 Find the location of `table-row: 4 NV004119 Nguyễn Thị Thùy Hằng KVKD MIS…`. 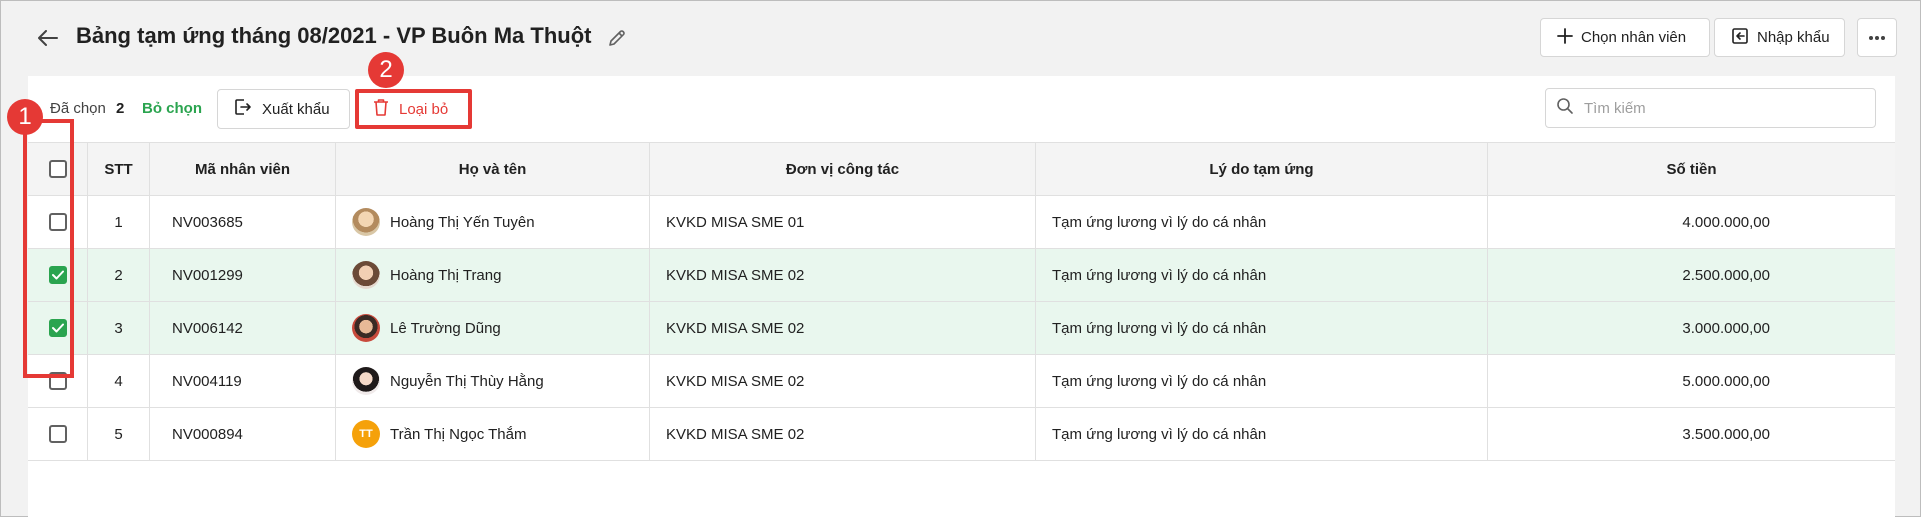

table-row: 4 NV004119 Nguyễn Thị Thùy Hằng KVKD MIS… is located at coordinates (961, 381).